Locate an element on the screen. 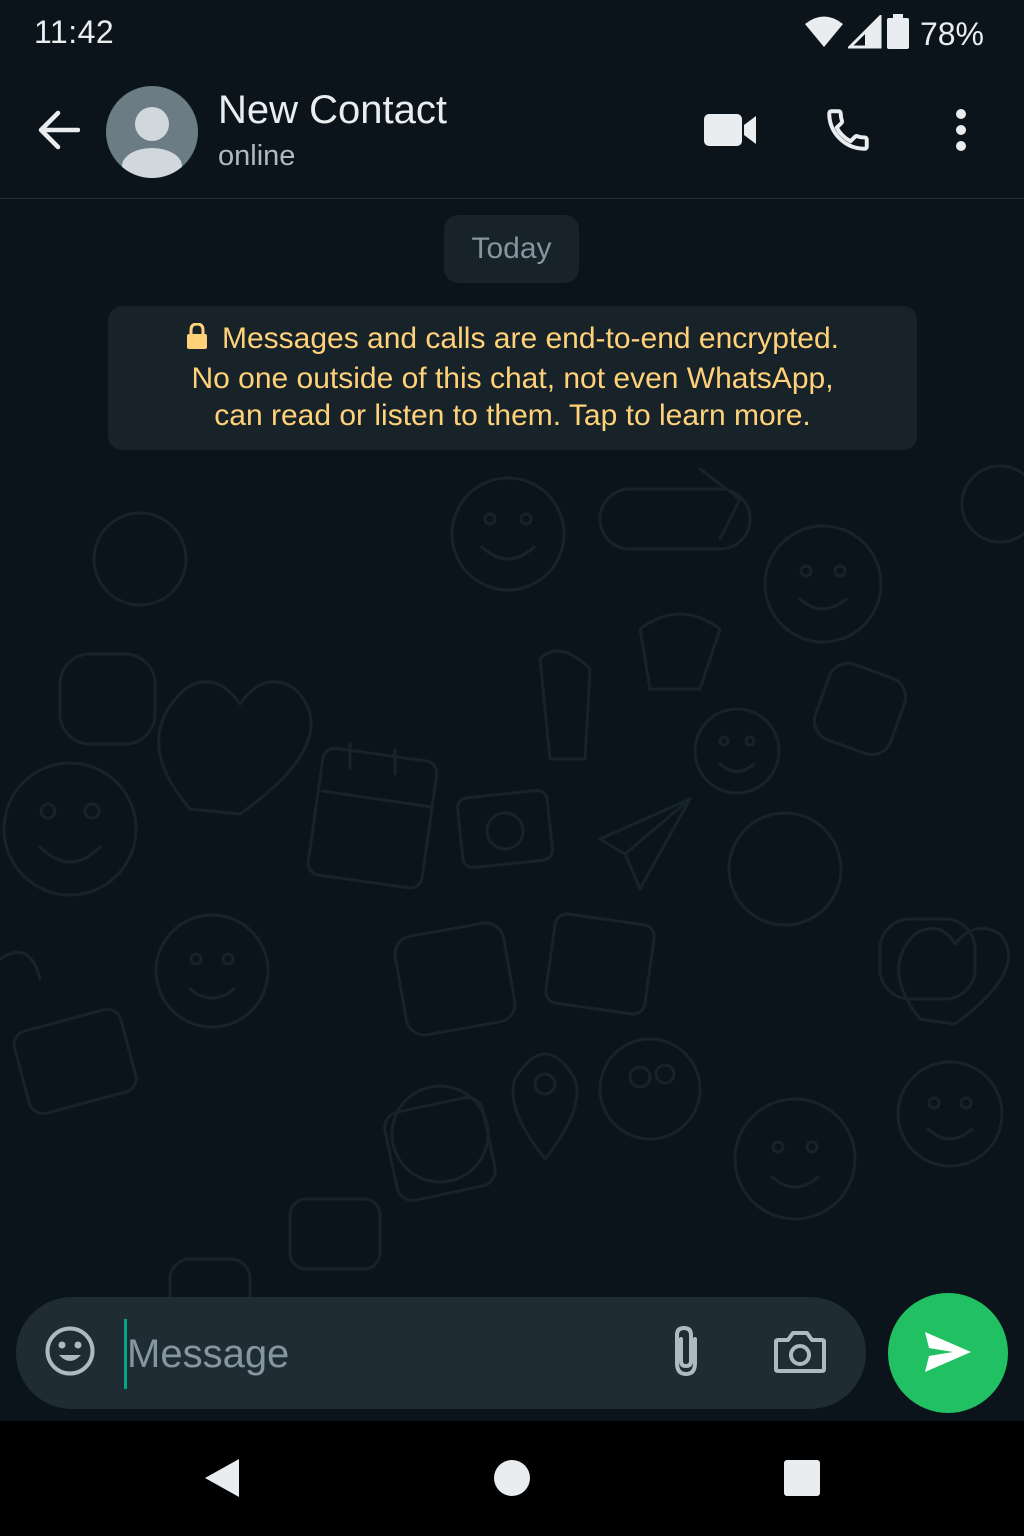  nav-home-button is located at coordinates (512, 1480).